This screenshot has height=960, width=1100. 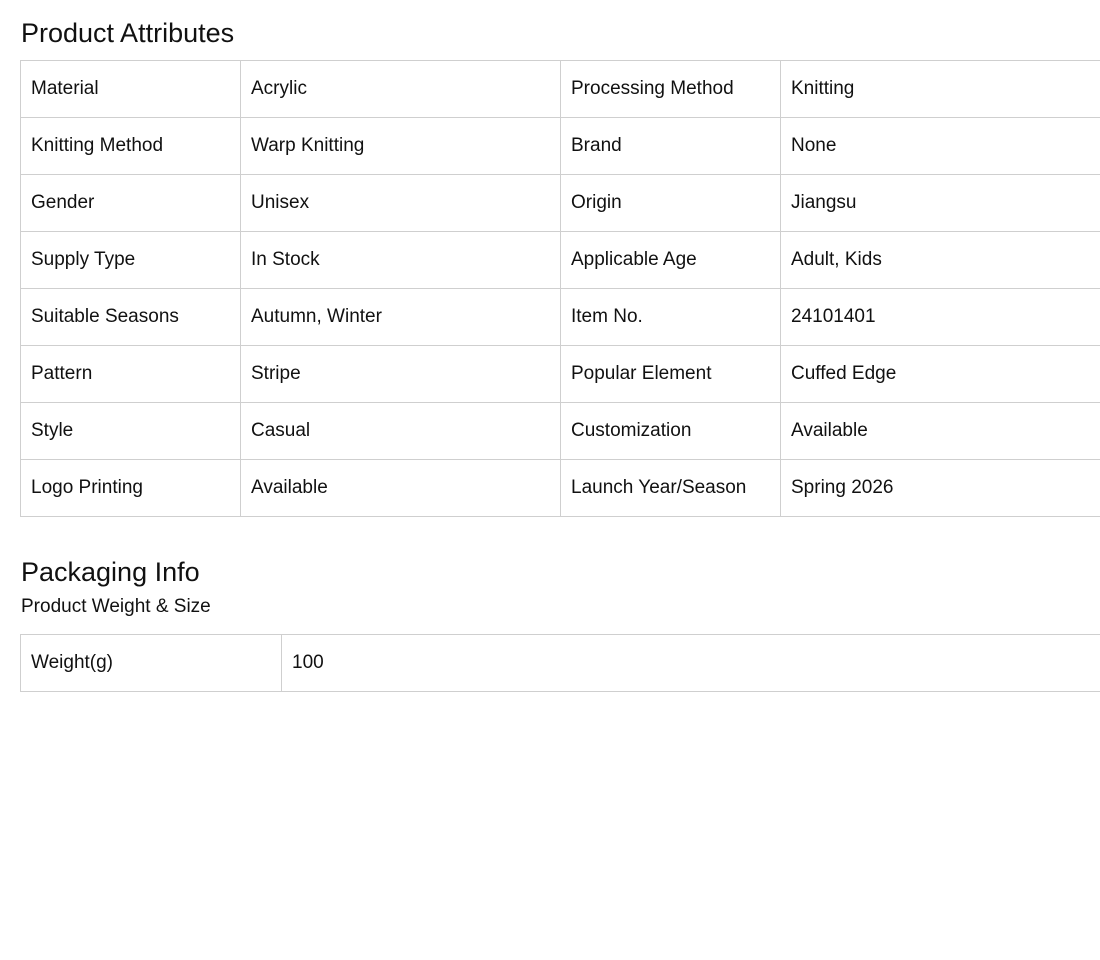 I want to click on attribute-label: Material, so click(x=130, y=89).